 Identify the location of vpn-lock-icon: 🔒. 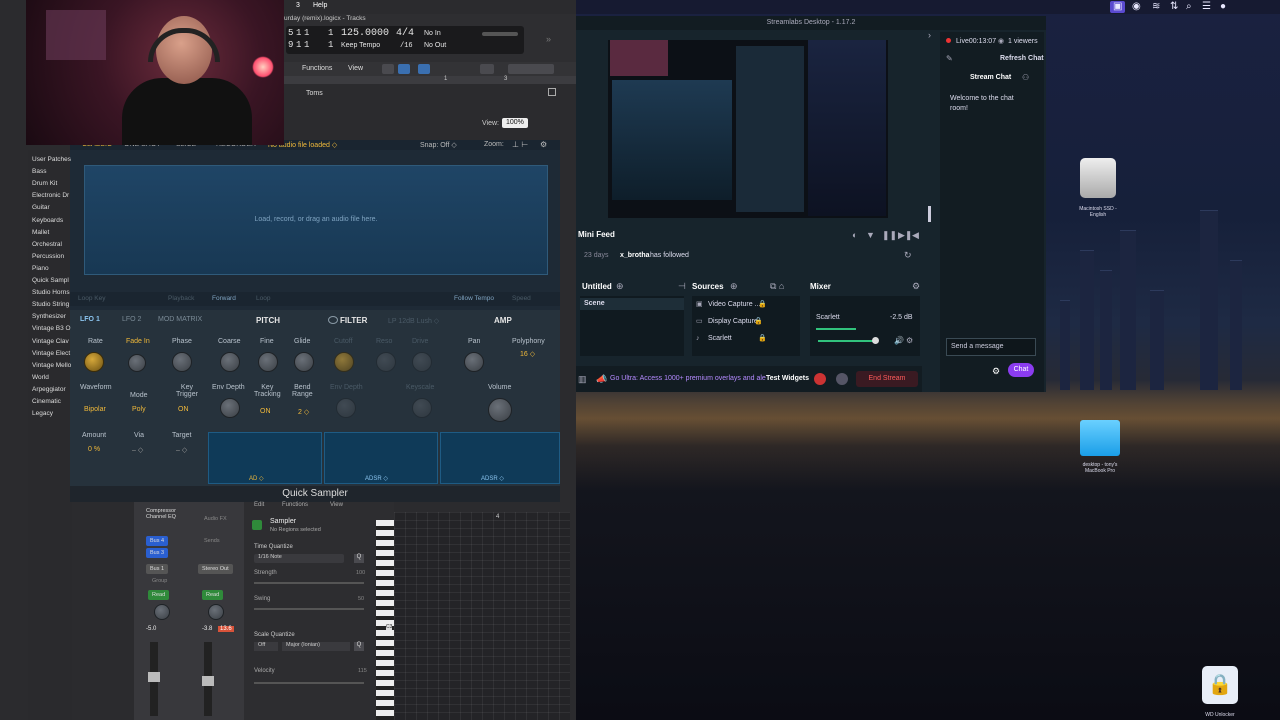
(1220, 685).